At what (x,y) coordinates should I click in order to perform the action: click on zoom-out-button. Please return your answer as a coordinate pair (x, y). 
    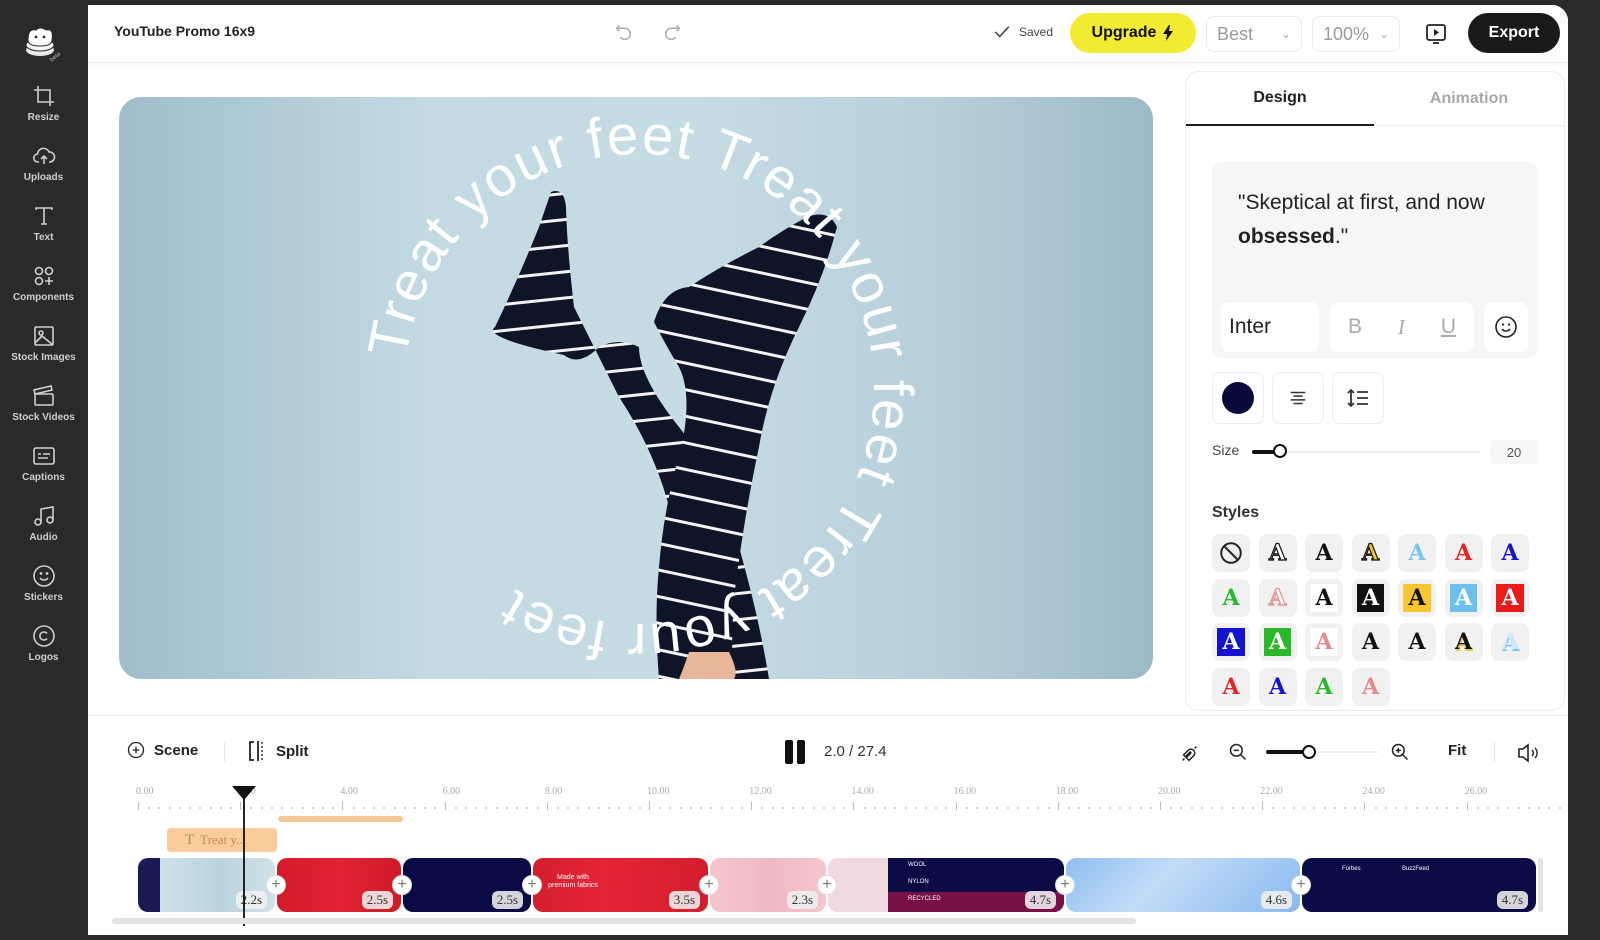
    Looking at the image, I should click on (1239, 753).